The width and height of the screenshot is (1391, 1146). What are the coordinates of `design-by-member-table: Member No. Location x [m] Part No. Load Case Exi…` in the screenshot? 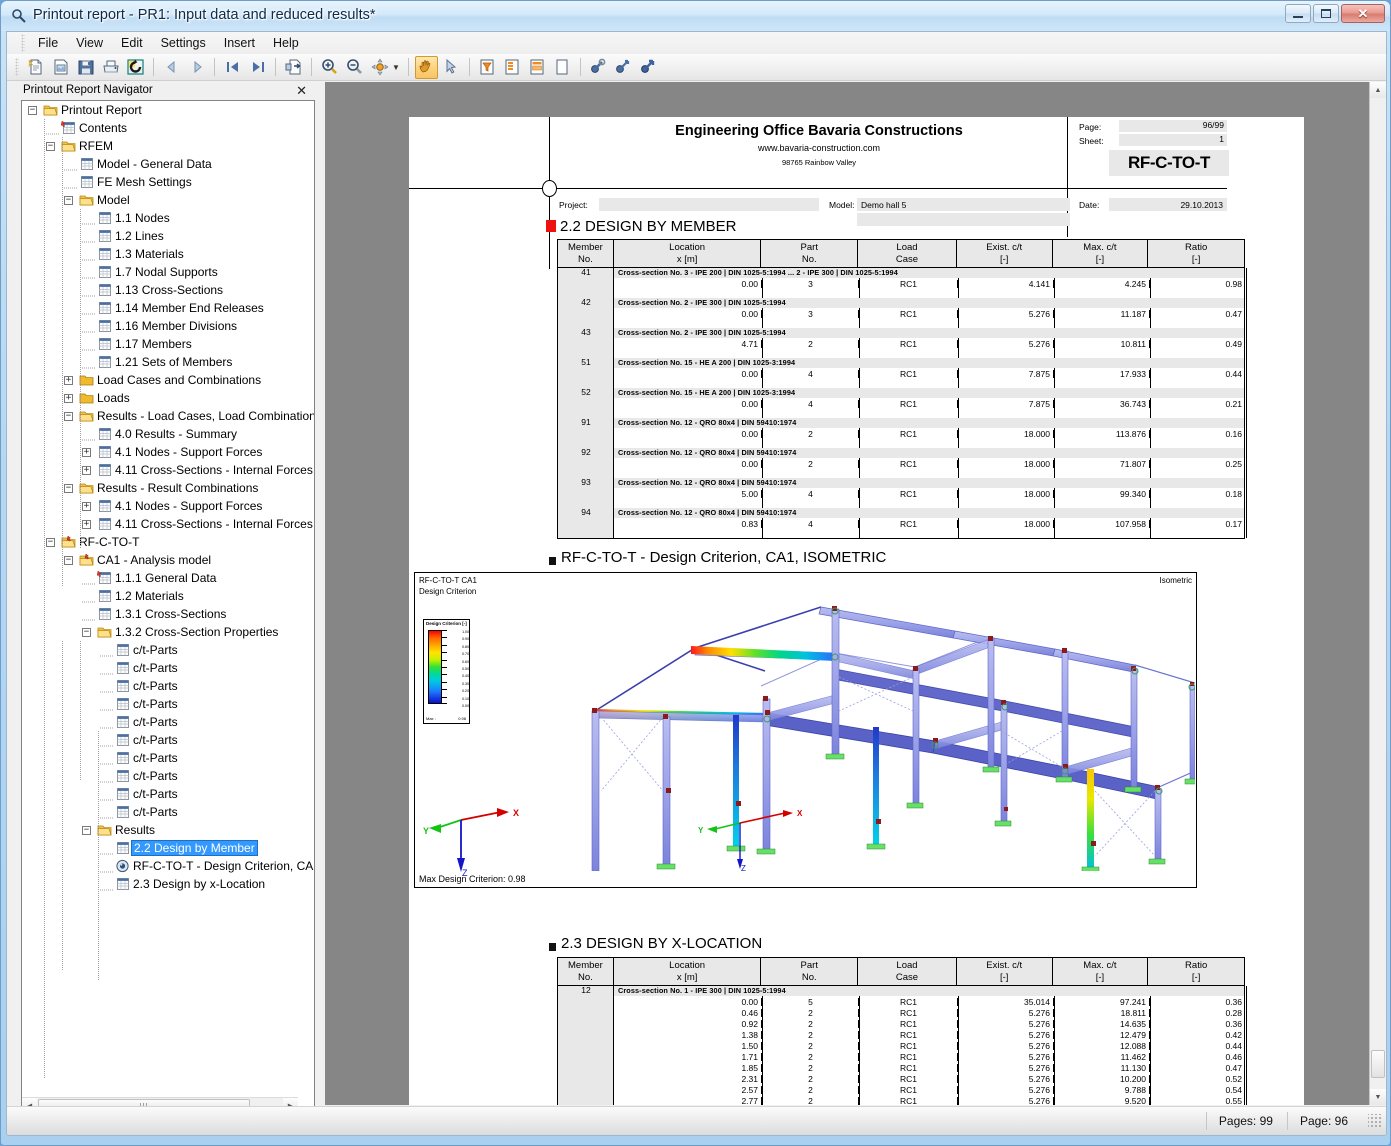 It's located at (902, 389).